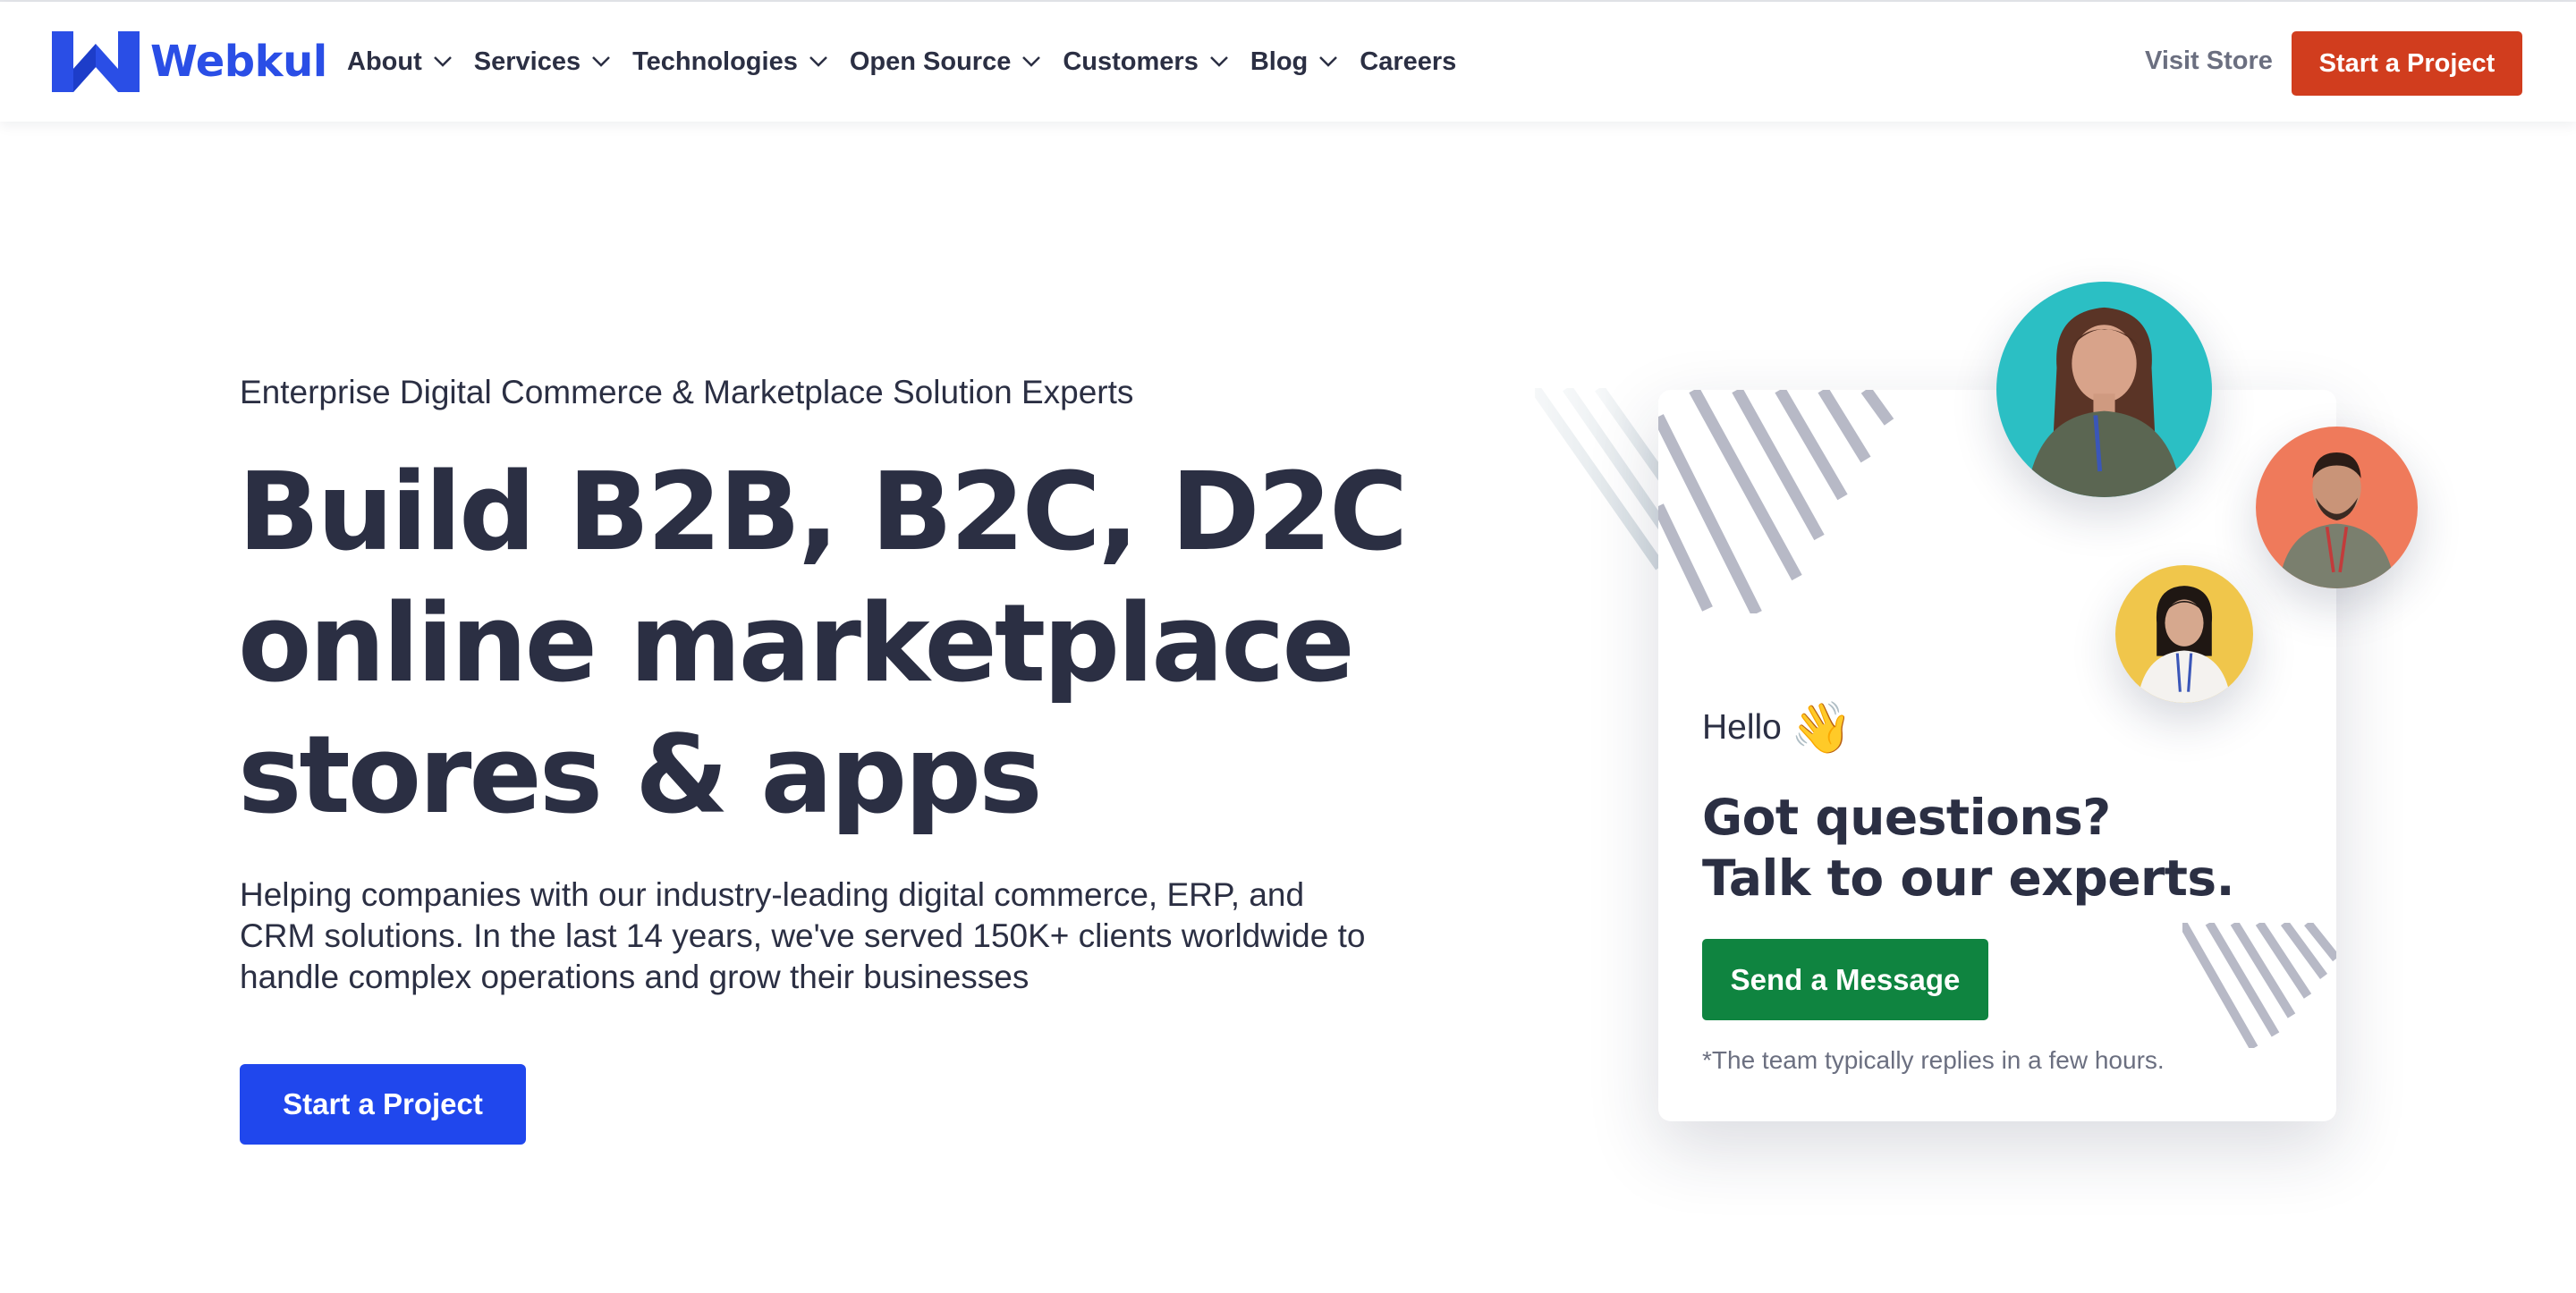  I want to click on nav-label: About, so click(384, 61).